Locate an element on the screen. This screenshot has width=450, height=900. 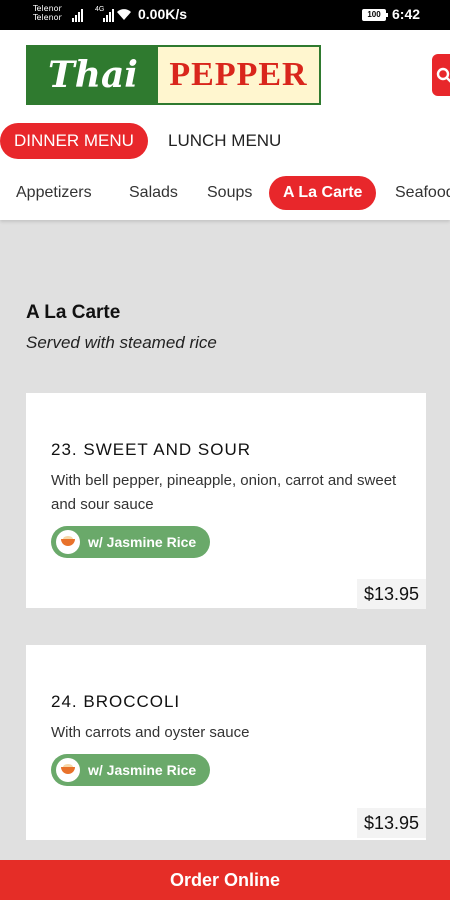
logo-pepper-text: PEPPER is located at coordinates (238, 75).